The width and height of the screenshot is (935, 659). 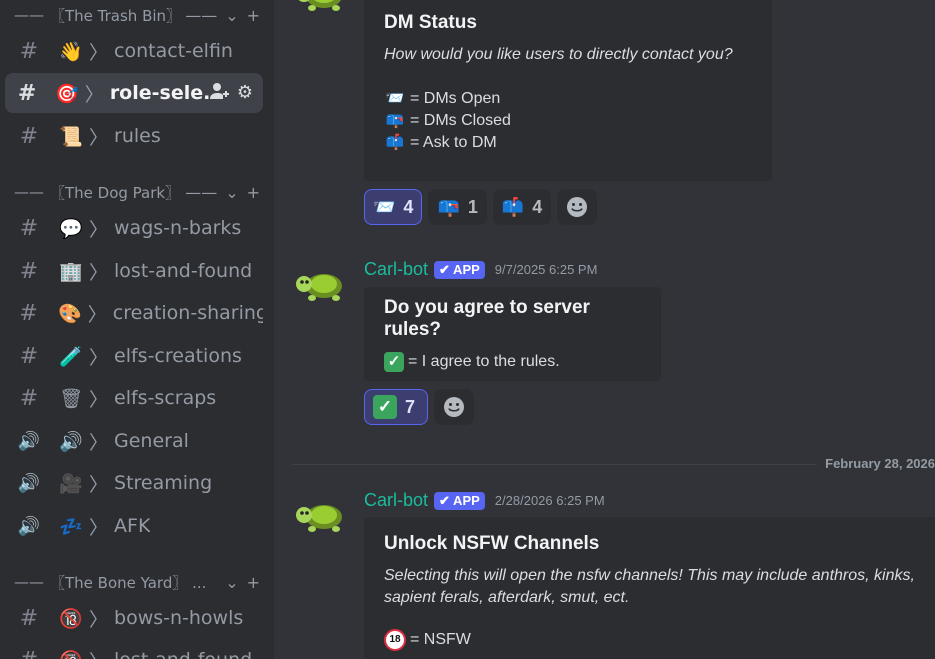 I want to click on rules-reactions: ✓ 7, so click(x=419, y=407).